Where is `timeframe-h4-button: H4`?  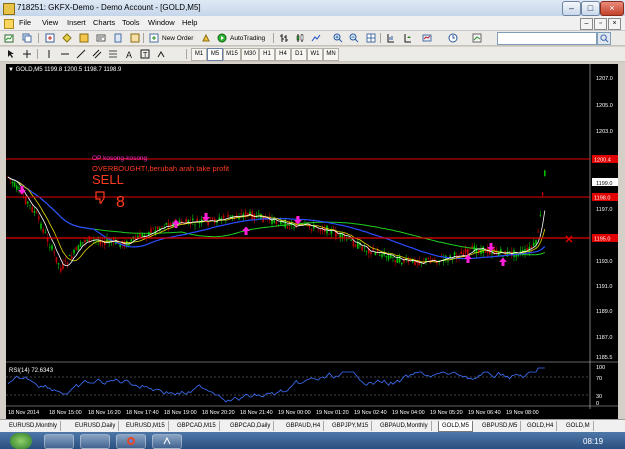
timeframe-h4-button: H4 is located at coordinates (283, 54).